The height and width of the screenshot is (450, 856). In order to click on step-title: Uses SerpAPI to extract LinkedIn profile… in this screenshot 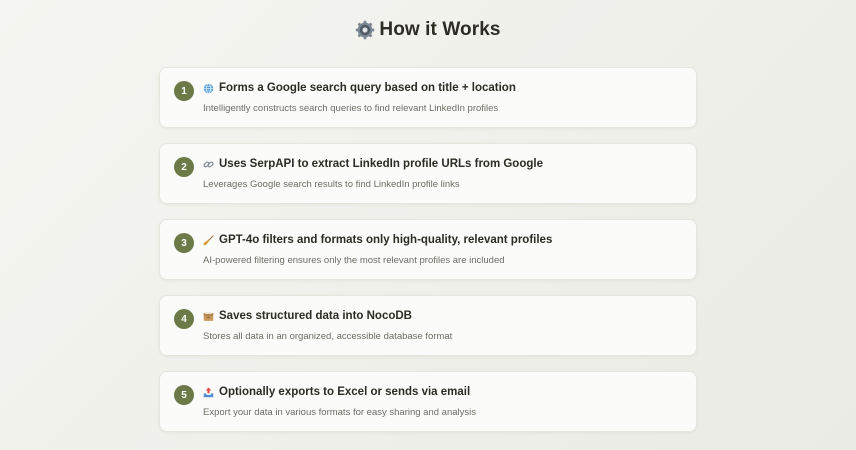, I will do `click(381, 164)`.